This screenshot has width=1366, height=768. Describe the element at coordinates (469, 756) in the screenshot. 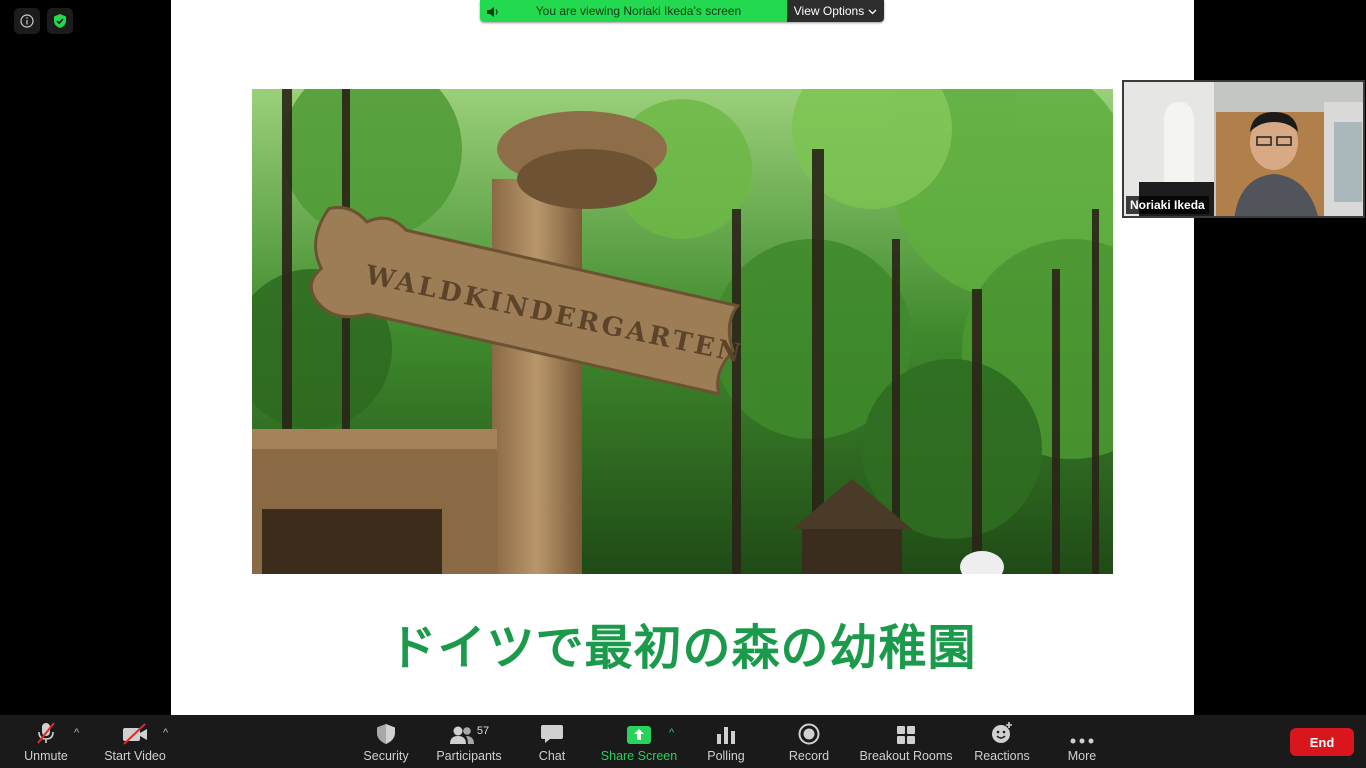

I see `participants-label: Participants` at that location.